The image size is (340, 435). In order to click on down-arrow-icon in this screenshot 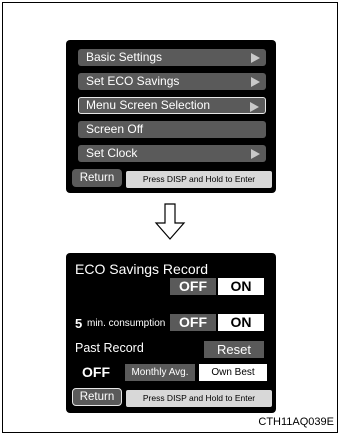, I will do `click(170, 221)`.